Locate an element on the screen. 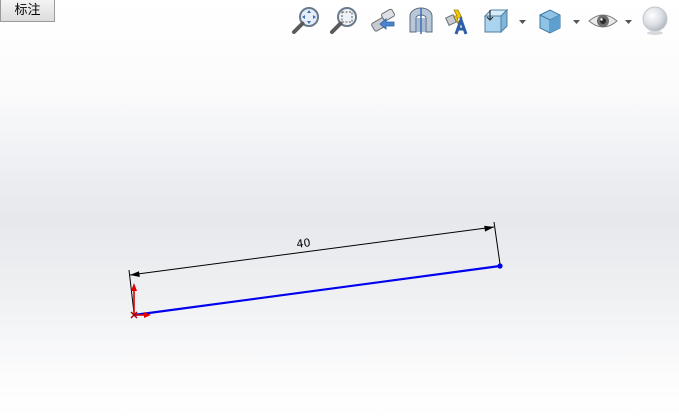 The width and height of the screenshot is (679, 418). extension-line-right is located at coordinates (497, 243).